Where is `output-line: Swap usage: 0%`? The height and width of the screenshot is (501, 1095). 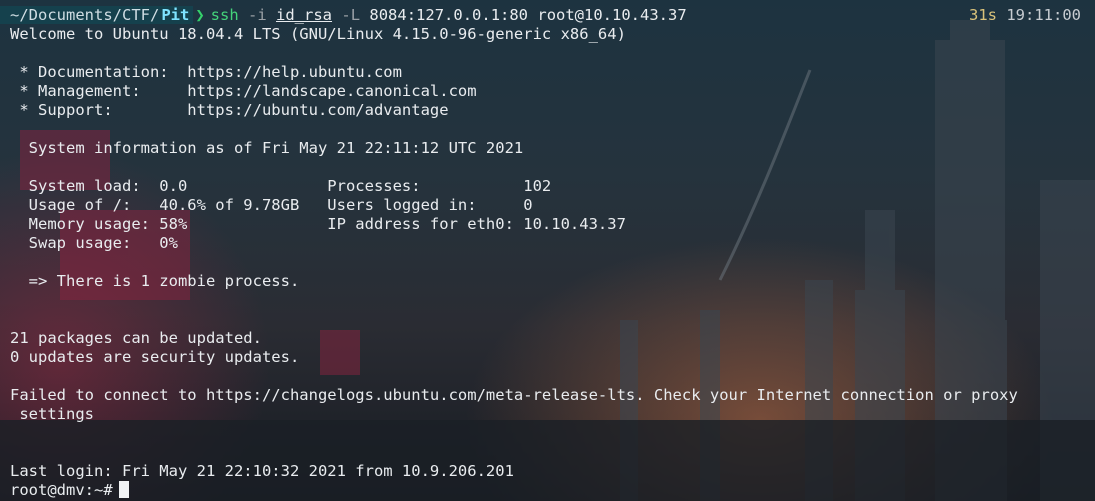
output-line: Swap usage: 0% is located at coordinates (94, 243).